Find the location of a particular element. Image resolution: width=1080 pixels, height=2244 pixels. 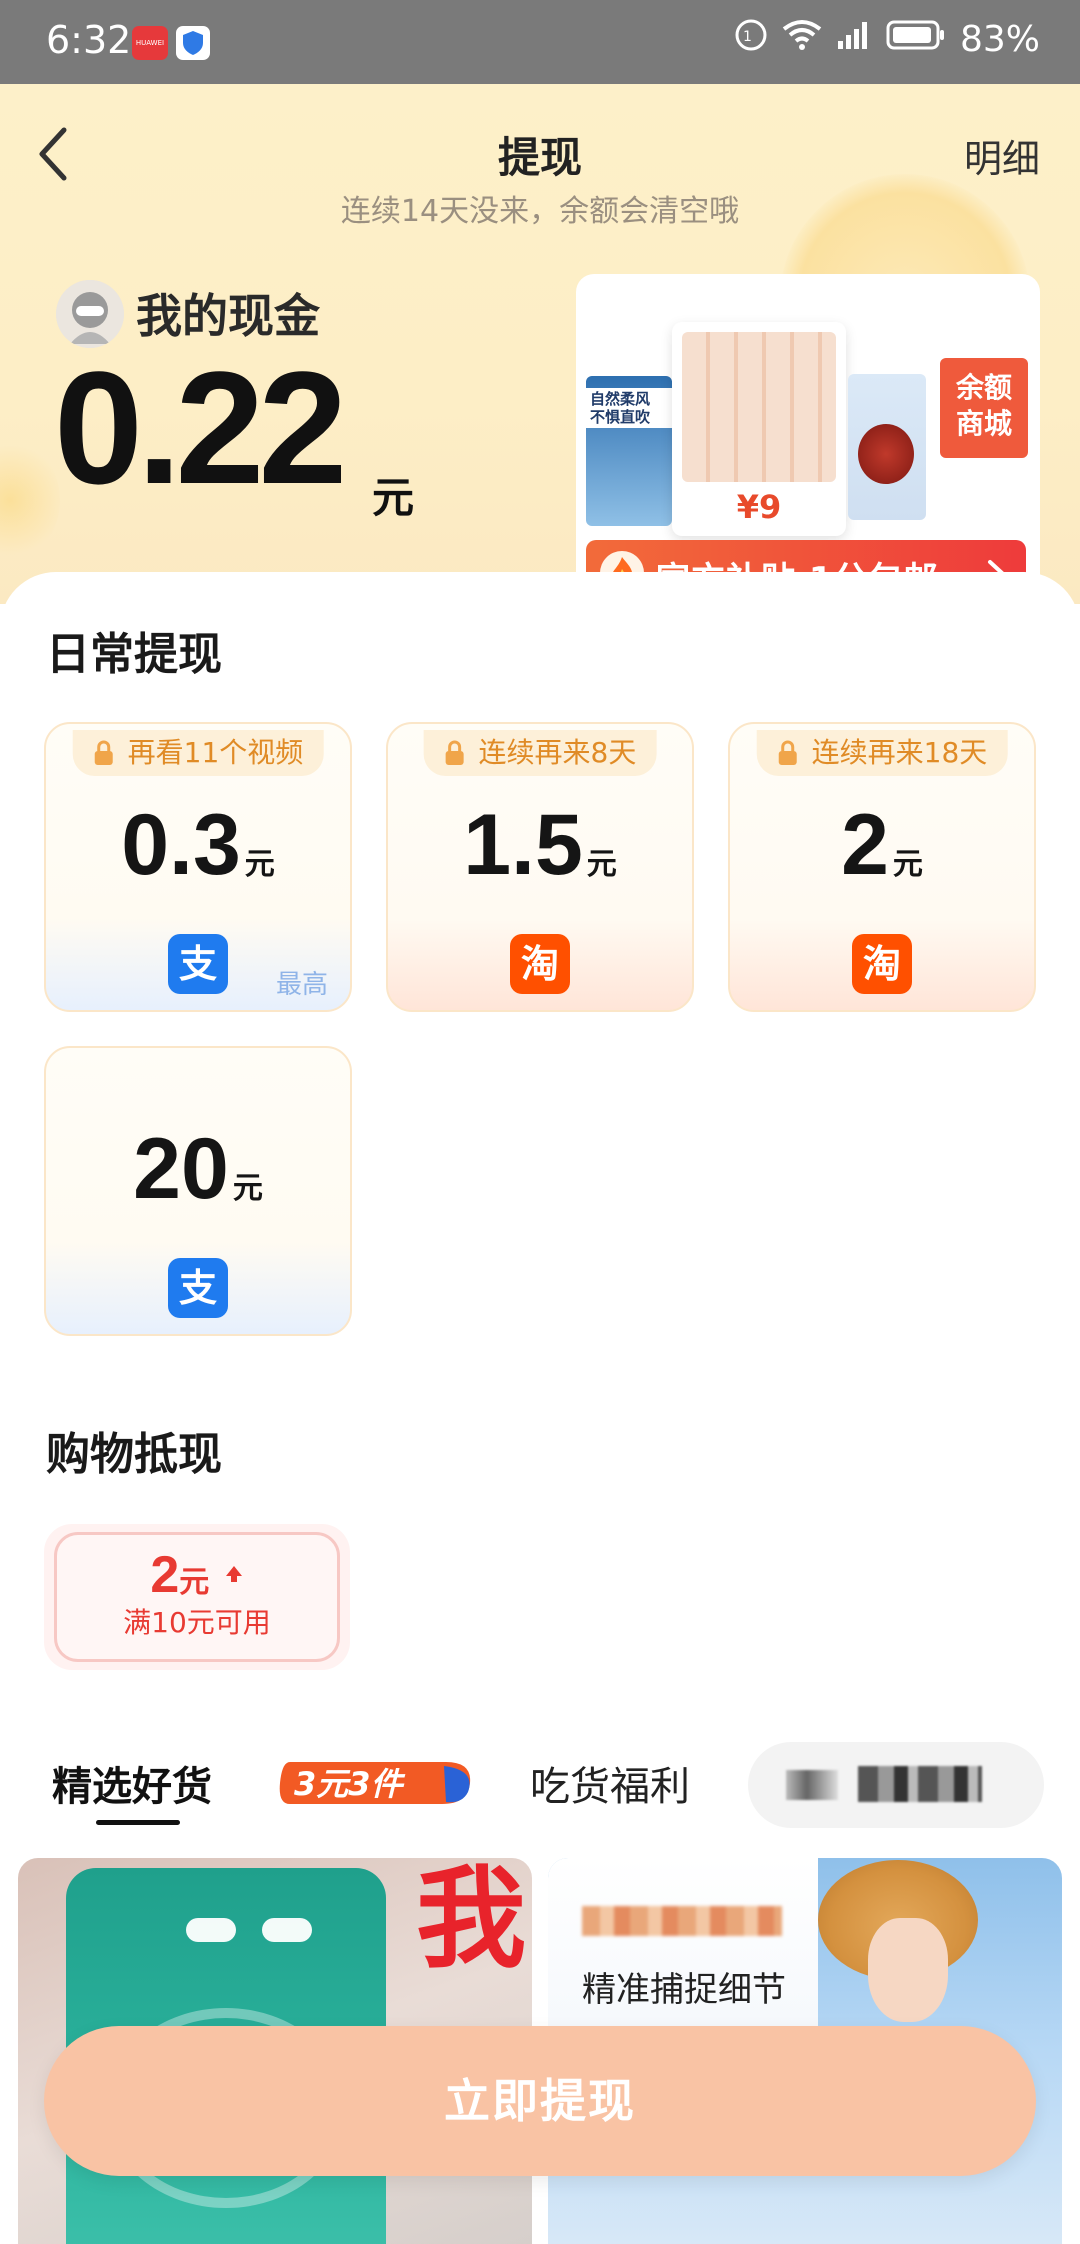

coupon-amount: 2 is located at coordinates (165, 1575).